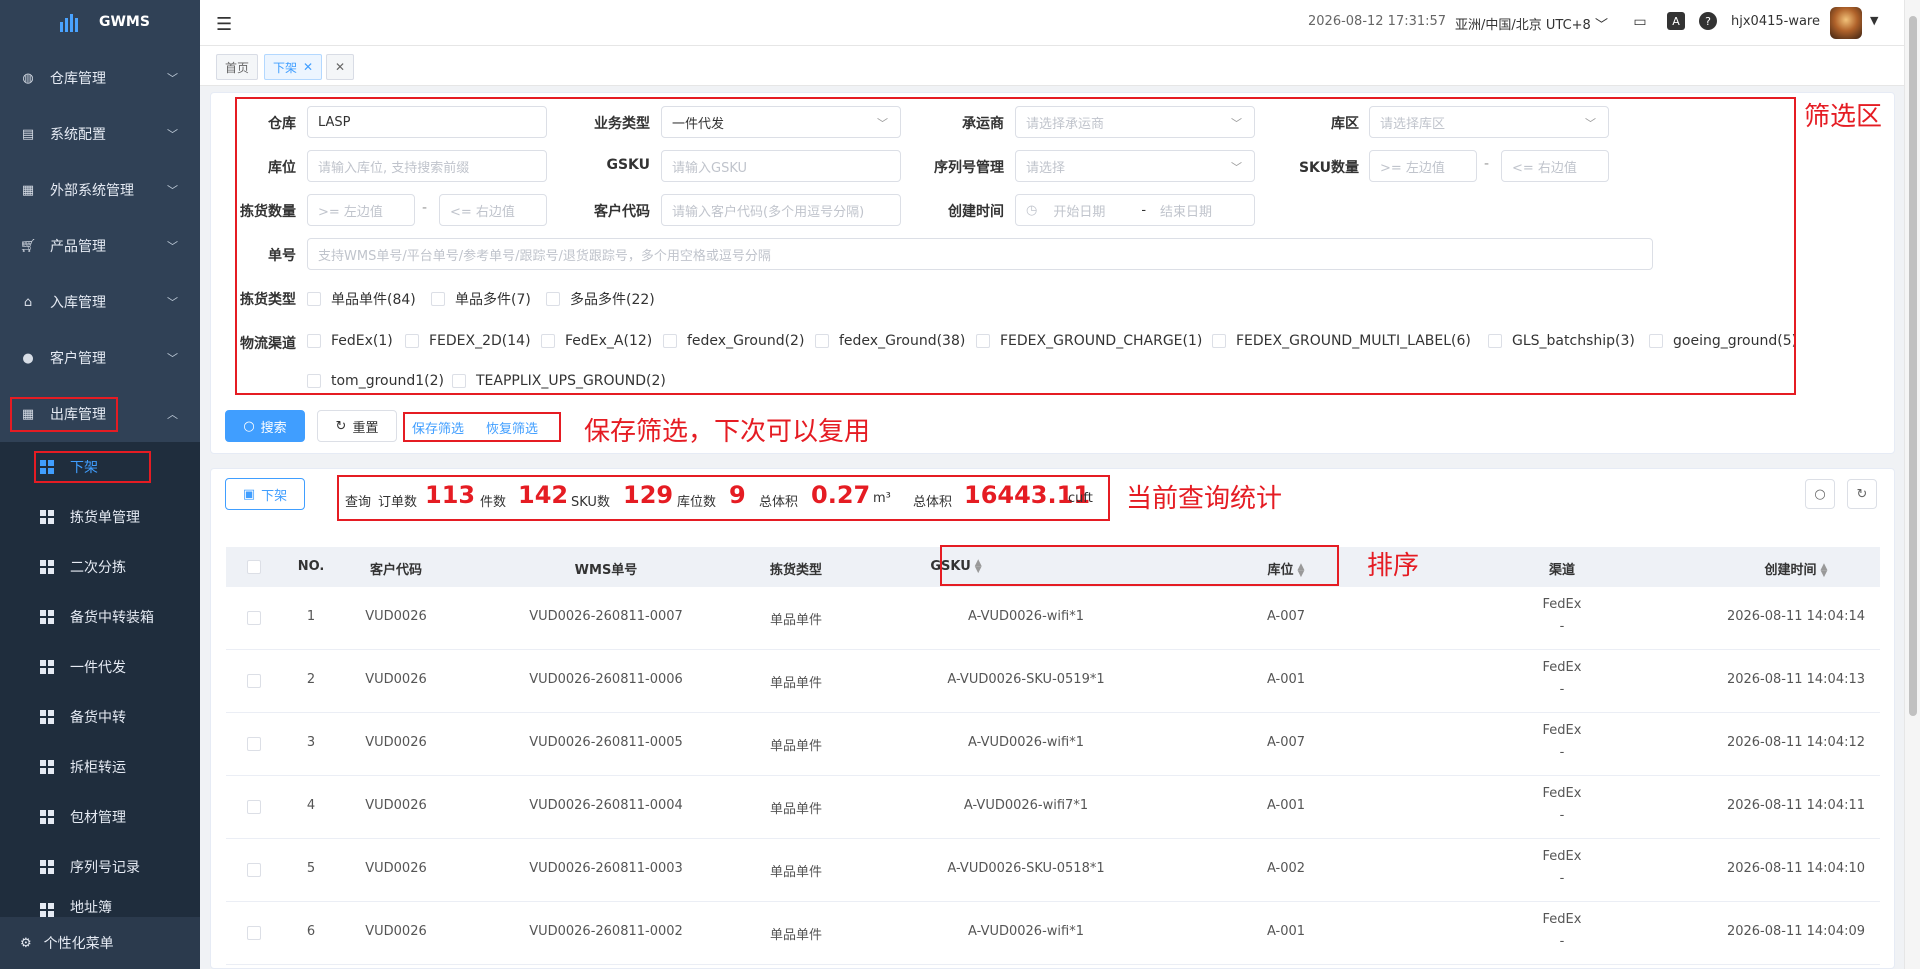 This screenshot has height=969, width=1920. Describe the element at coordinates (468, 341) in the screenshot. I see `channel-option: FEDEX_2D(14)` at that location.